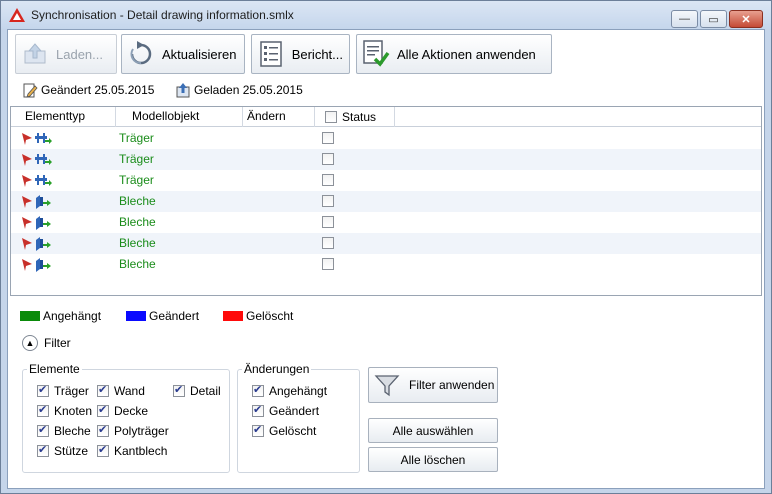 The image size is (772, 494). I want to click on filter-added: Angehängt, so click(289, 390).